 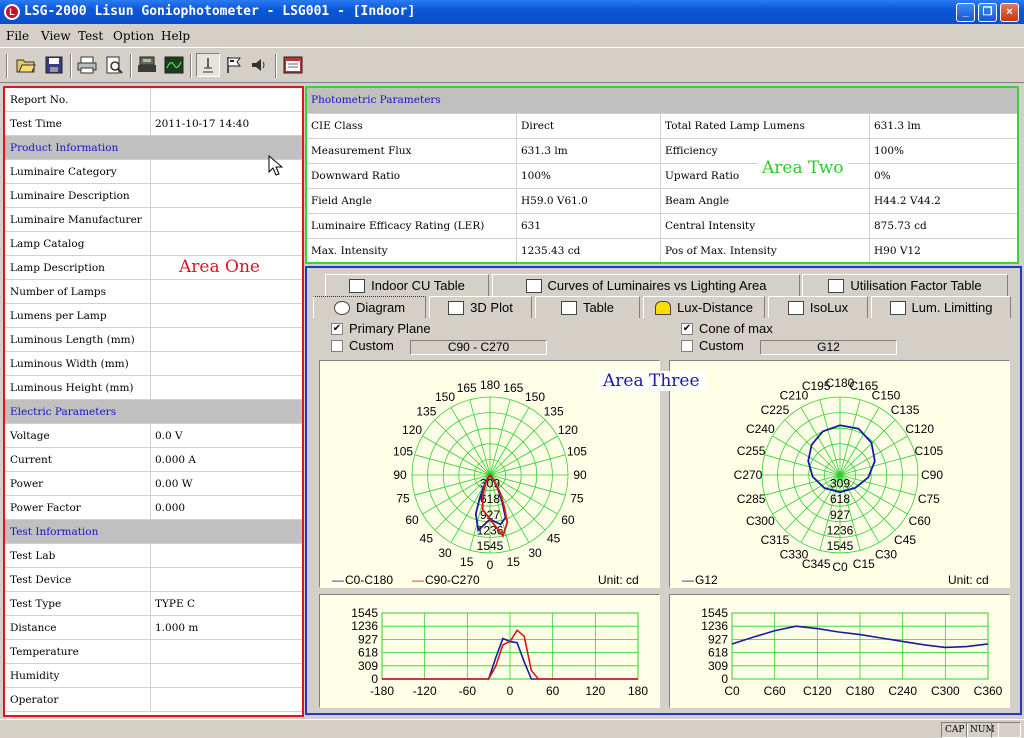 I want to click on custom-right-checkbox, so click(x=687, y=346).